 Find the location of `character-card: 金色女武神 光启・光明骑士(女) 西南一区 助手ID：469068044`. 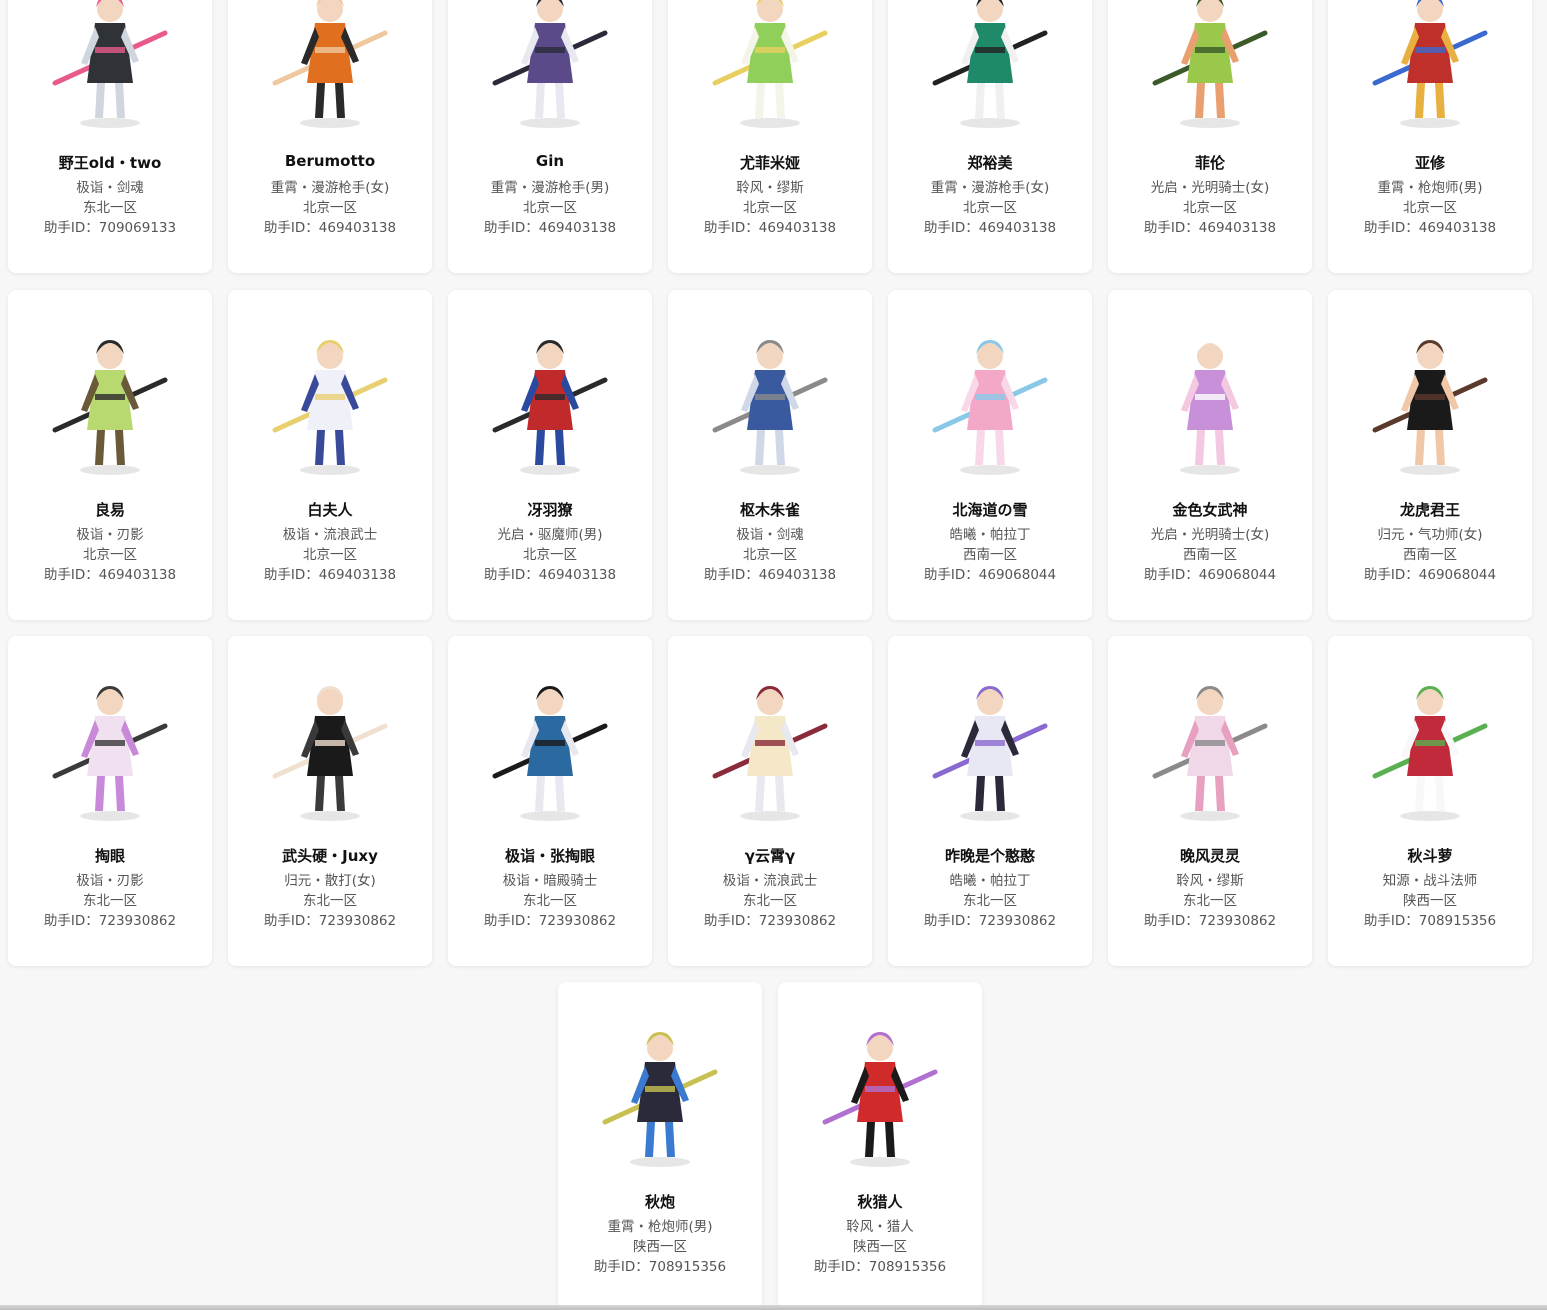

character-card: 金色女武神 光启・光明骑士(女) 西南一区 助手ID：469068044 is located at coordinates (1210, 455).